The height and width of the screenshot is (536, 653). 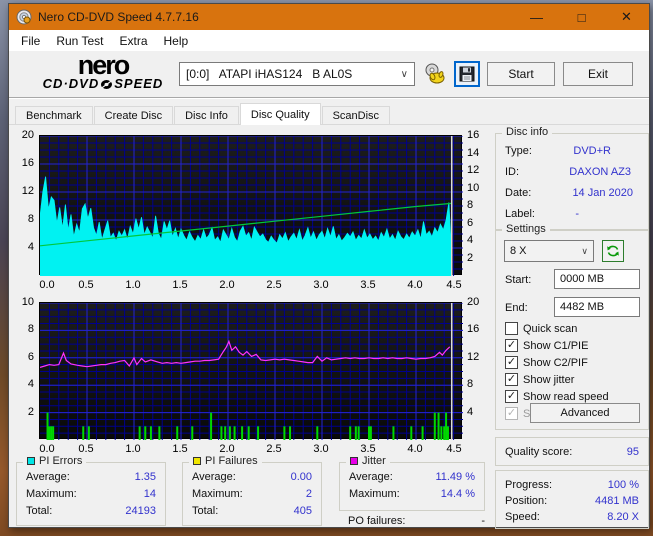 What do you see at coordinates (86, 449) in the screenshot?
I see `axis-tick-label: 0.5` at bounding box center [86, 449].